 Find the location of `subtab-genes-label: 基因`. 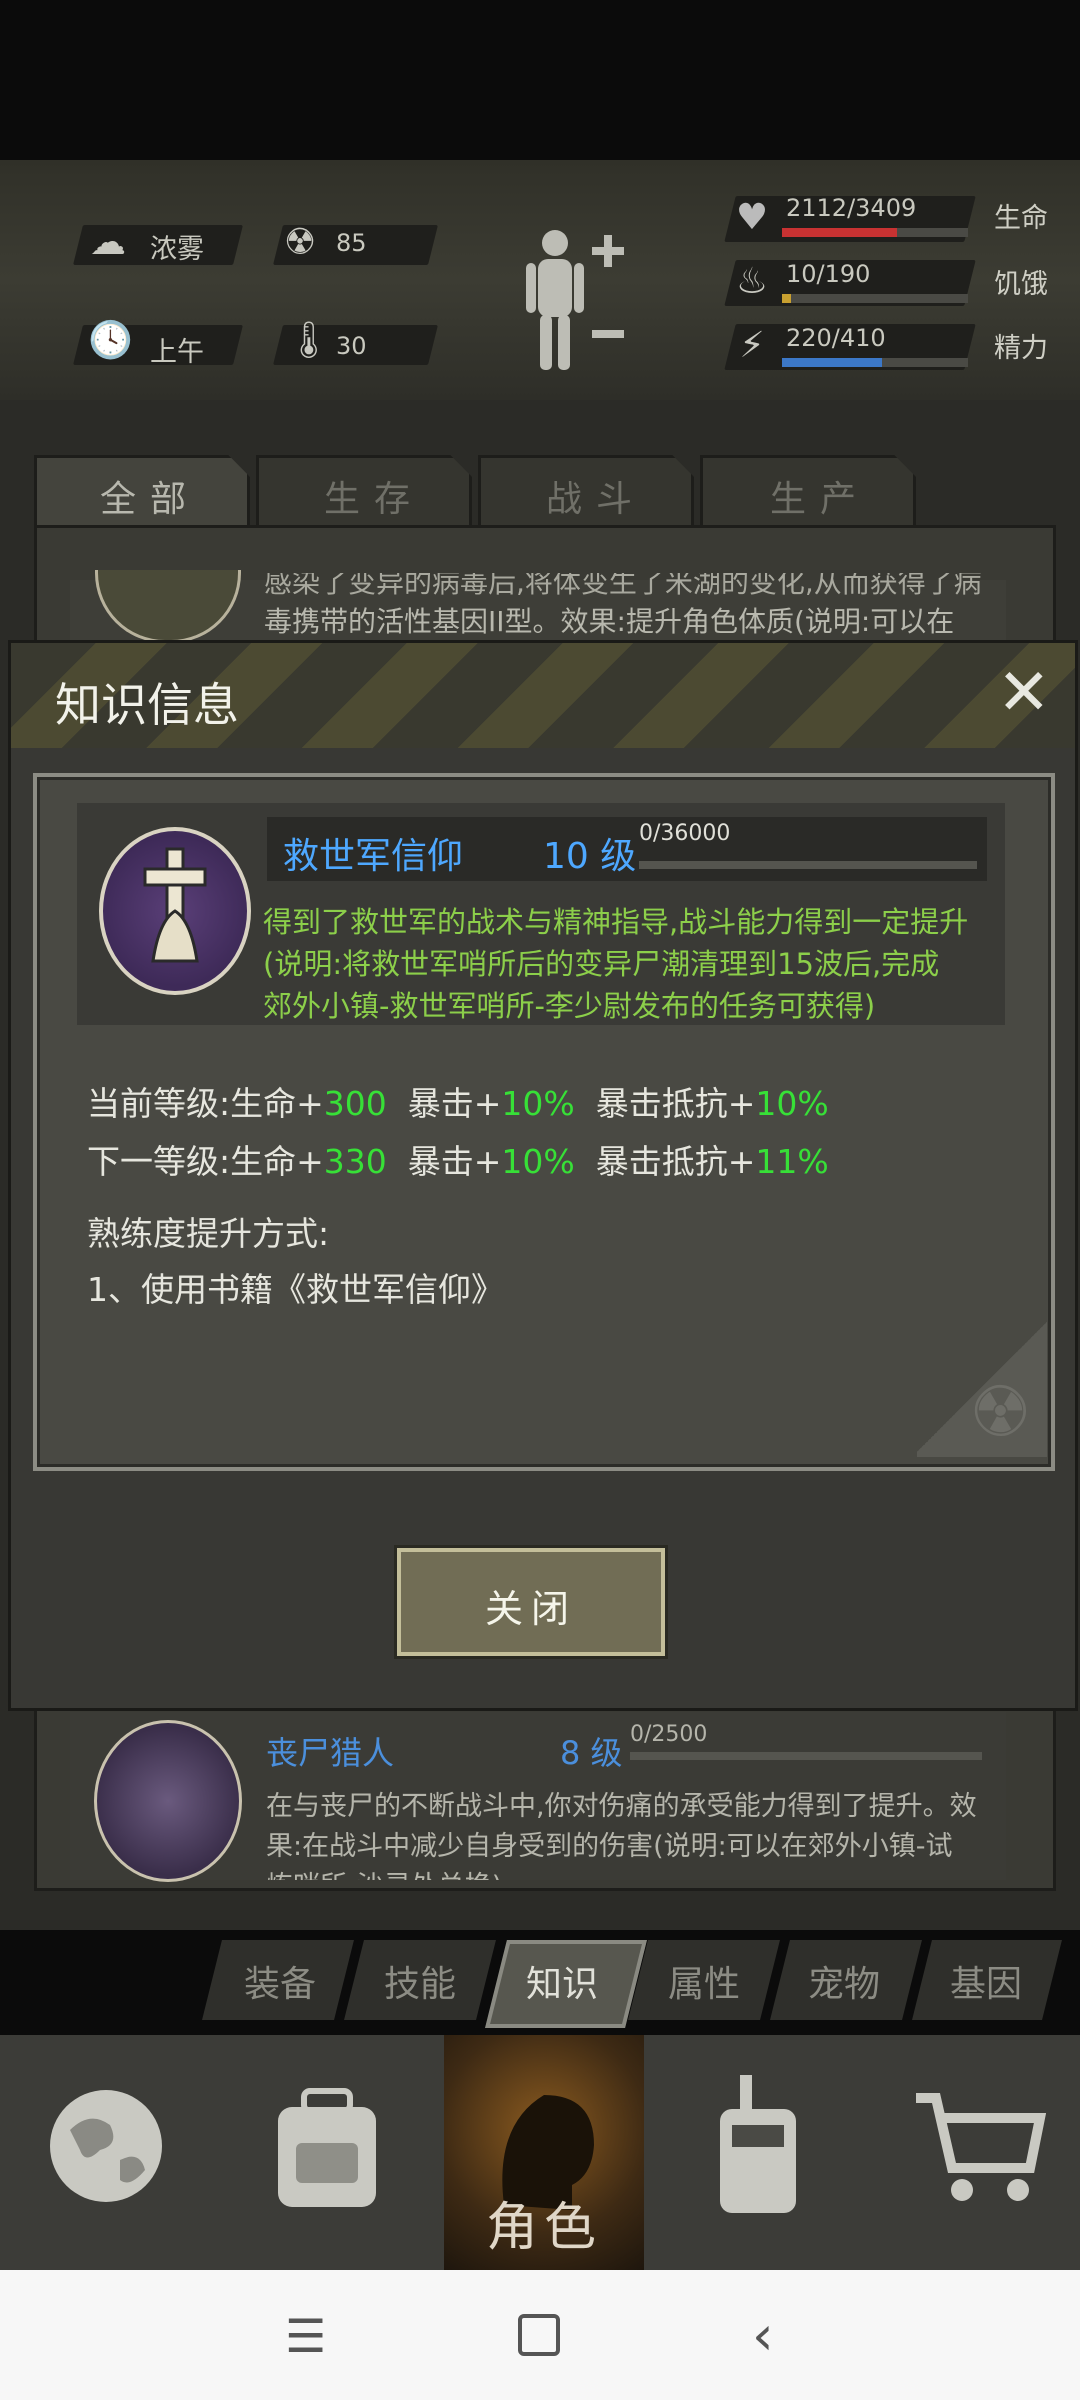

subtab-genes-label: 基因 is located at coordinates (986, 1984).